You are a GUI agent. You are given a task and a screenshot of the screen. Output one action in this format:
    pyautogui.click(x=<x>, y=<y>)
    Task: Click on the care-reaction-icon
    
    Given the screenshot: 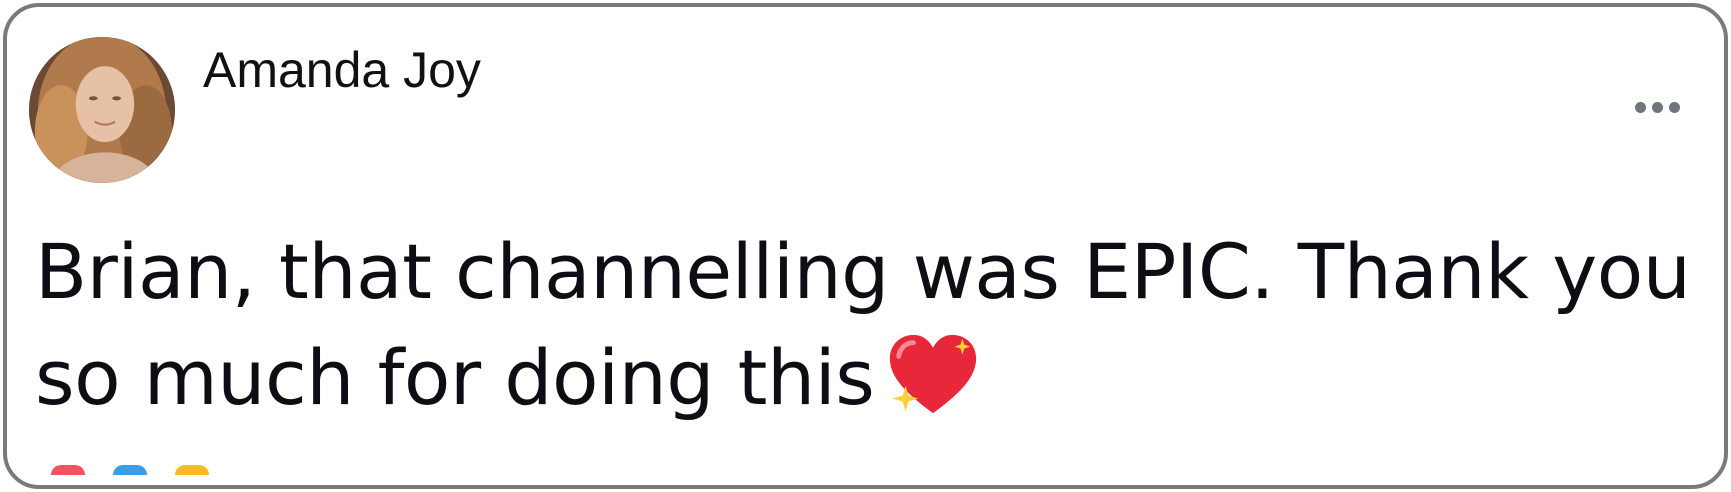 What is the action you would take?
    pyautogui.click(x=192, y=470)
    